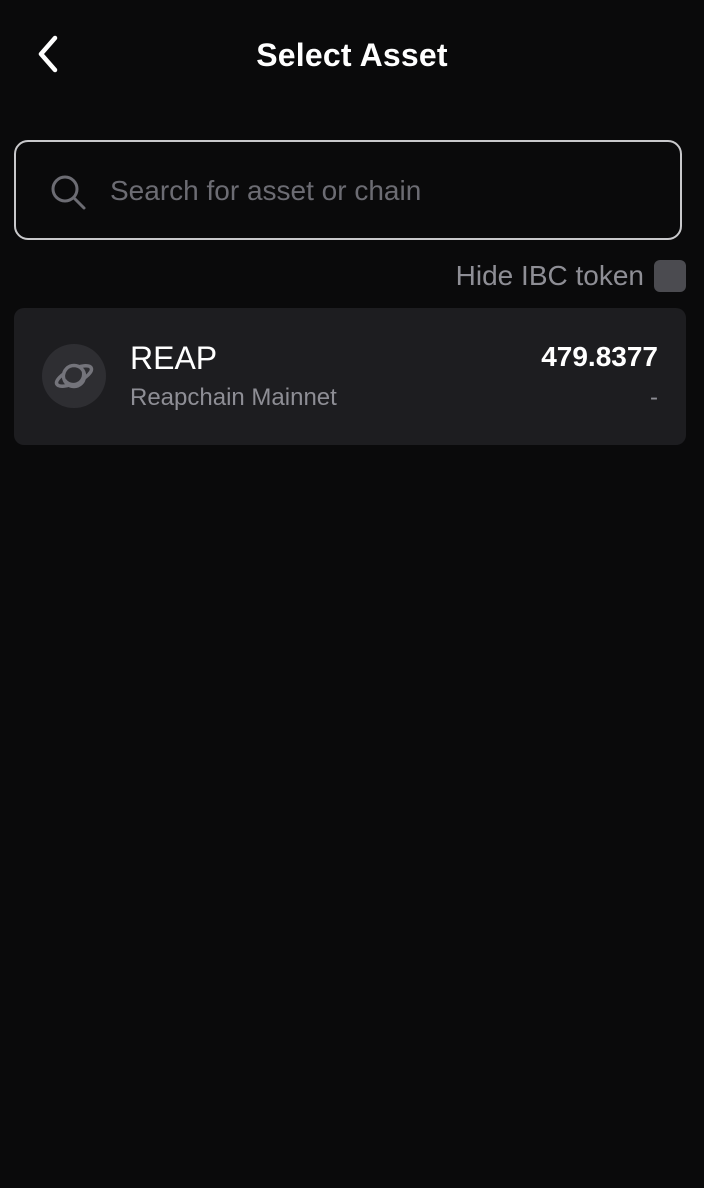  I want to click on asset-fiat-value: -, so click(654, 397).